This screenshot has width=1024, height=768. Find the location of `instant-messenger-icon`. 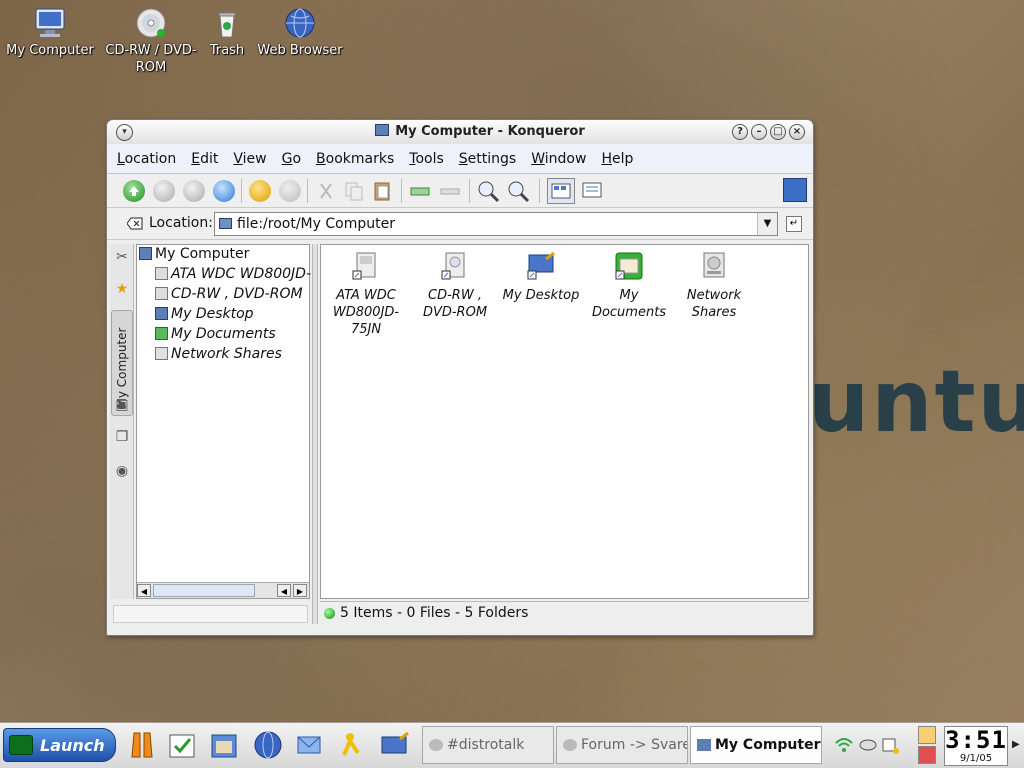

instant-messenger-icon is located at coordinates (352, 745).